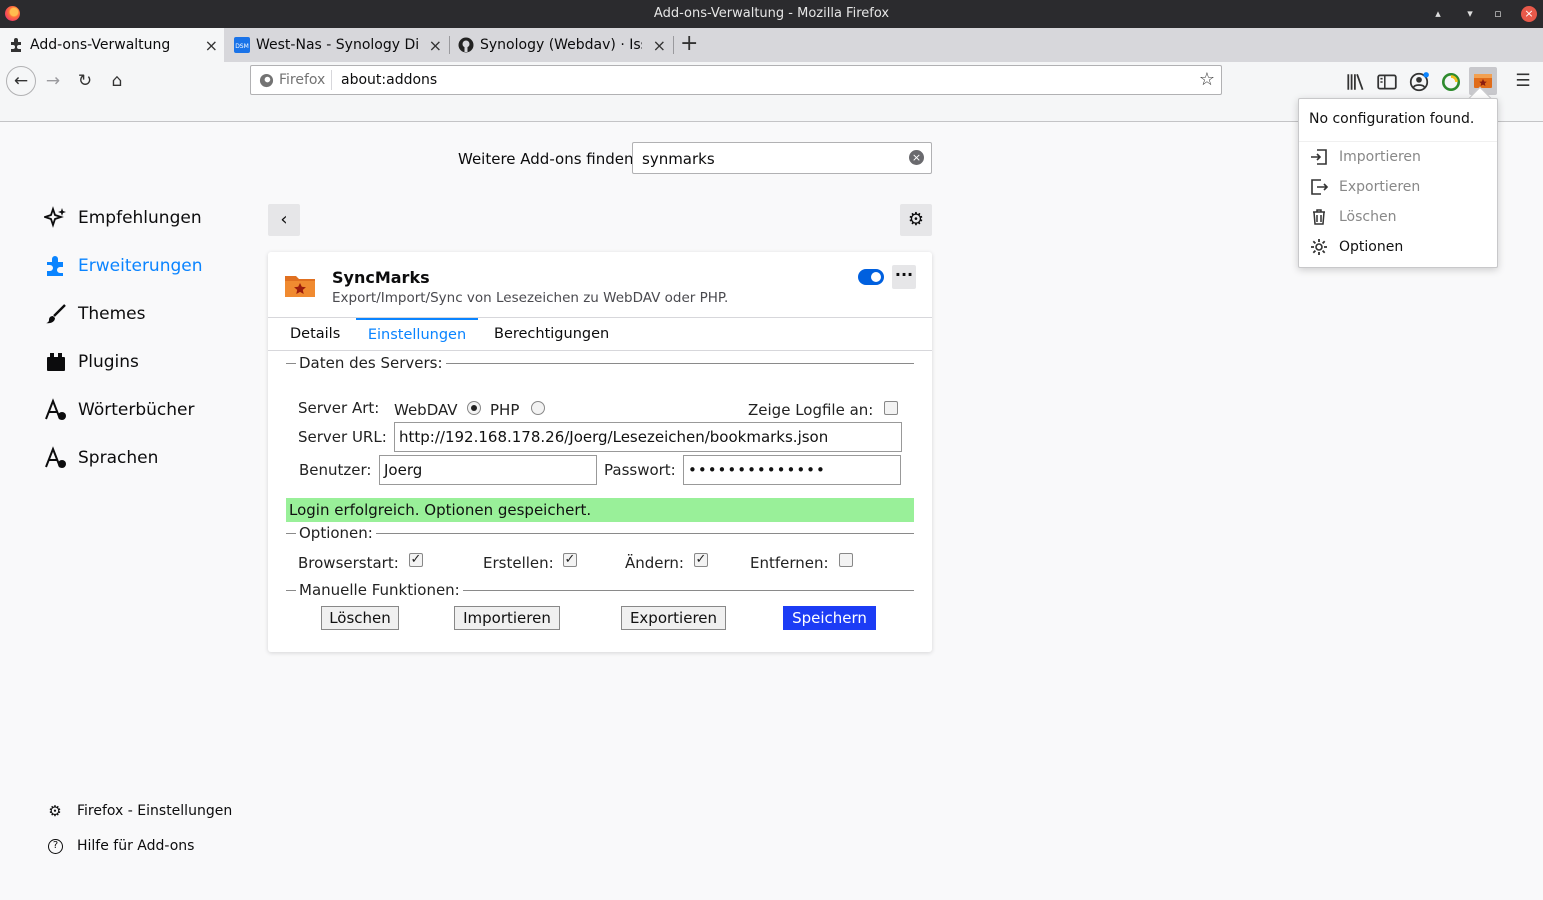  Describe the element at coordinates (829, 618) in the screenshot. I see `save-button: Speichern` at that location.